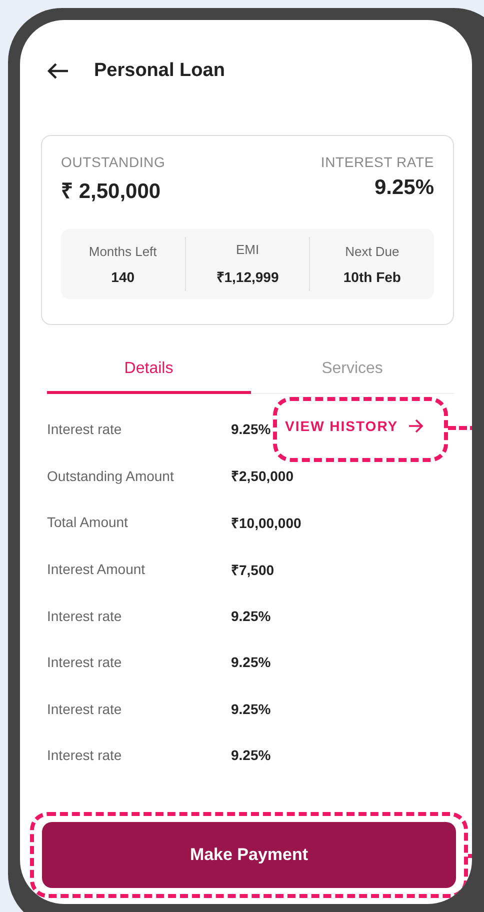  What do you see at coordinates (122, 251) in the screenshot?
I see `stat-label: Months Left` at bounding box center [122, 251].